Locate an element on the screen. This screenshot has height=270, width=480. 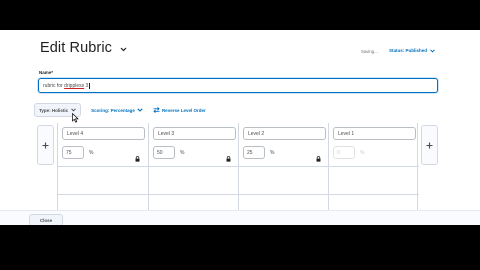
reverse-label: Reverse Level Order is located at coordinates (183, 110).